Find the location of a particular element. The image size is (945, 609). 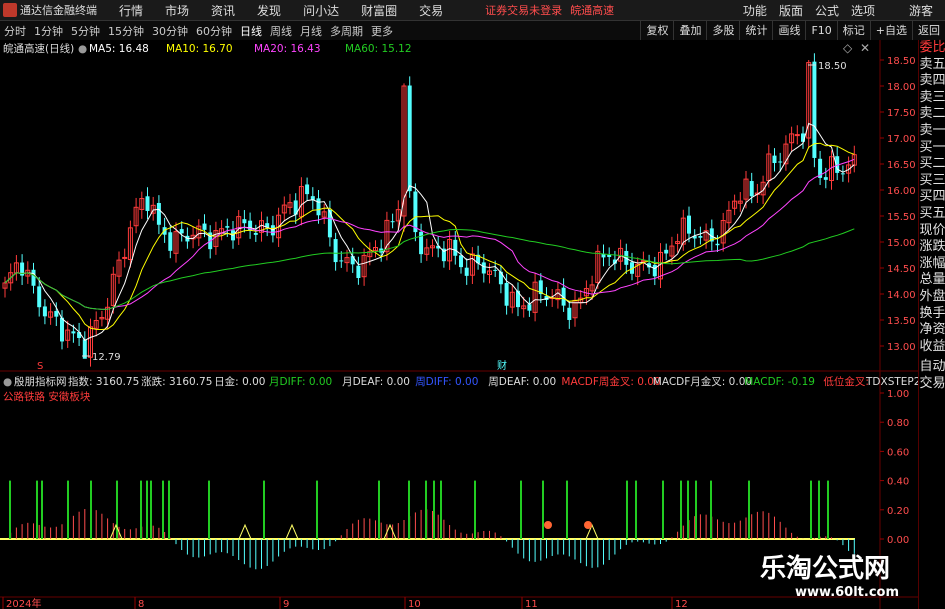

menu-item-wealth: 财富圈 is located at coordinates (379, 10).